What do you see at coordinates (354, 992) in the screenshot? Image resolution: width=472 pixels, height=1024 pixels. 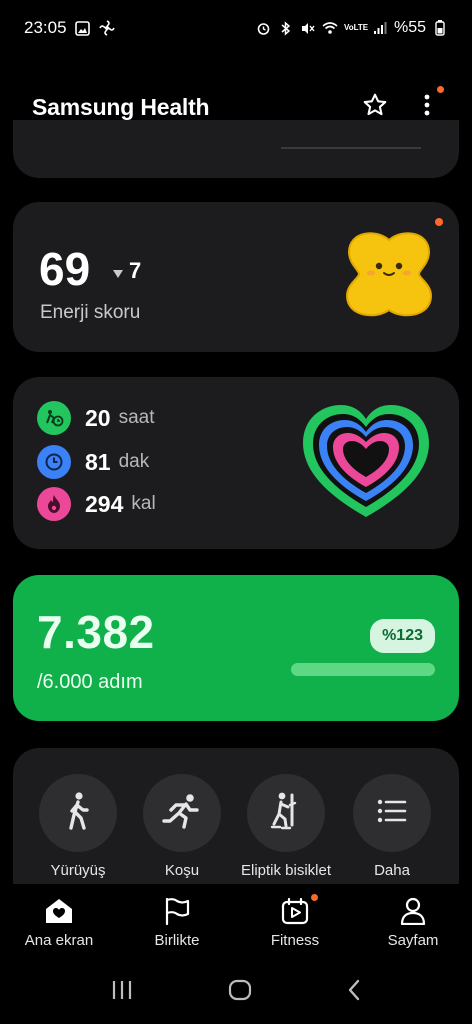 I see `back-button` at bounding box center [354, 992].